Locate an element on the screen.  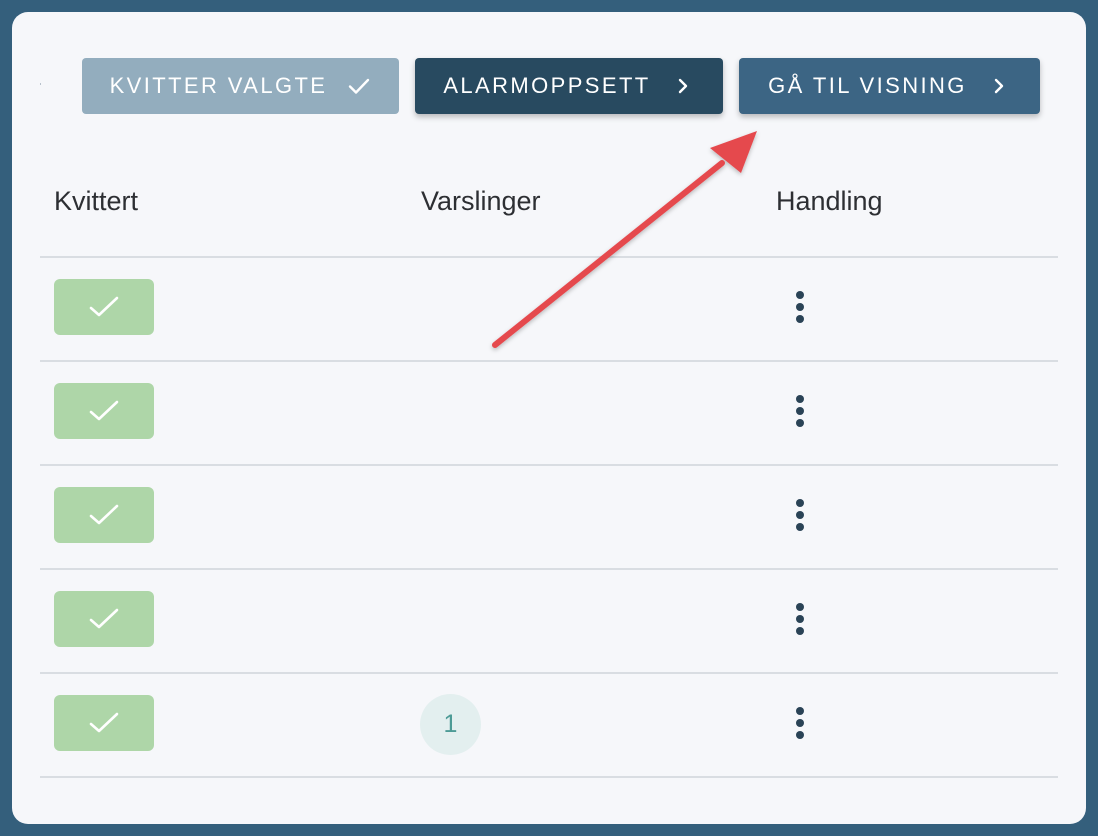
notification-count-badge: 1 is located at coordinates (450, 724).